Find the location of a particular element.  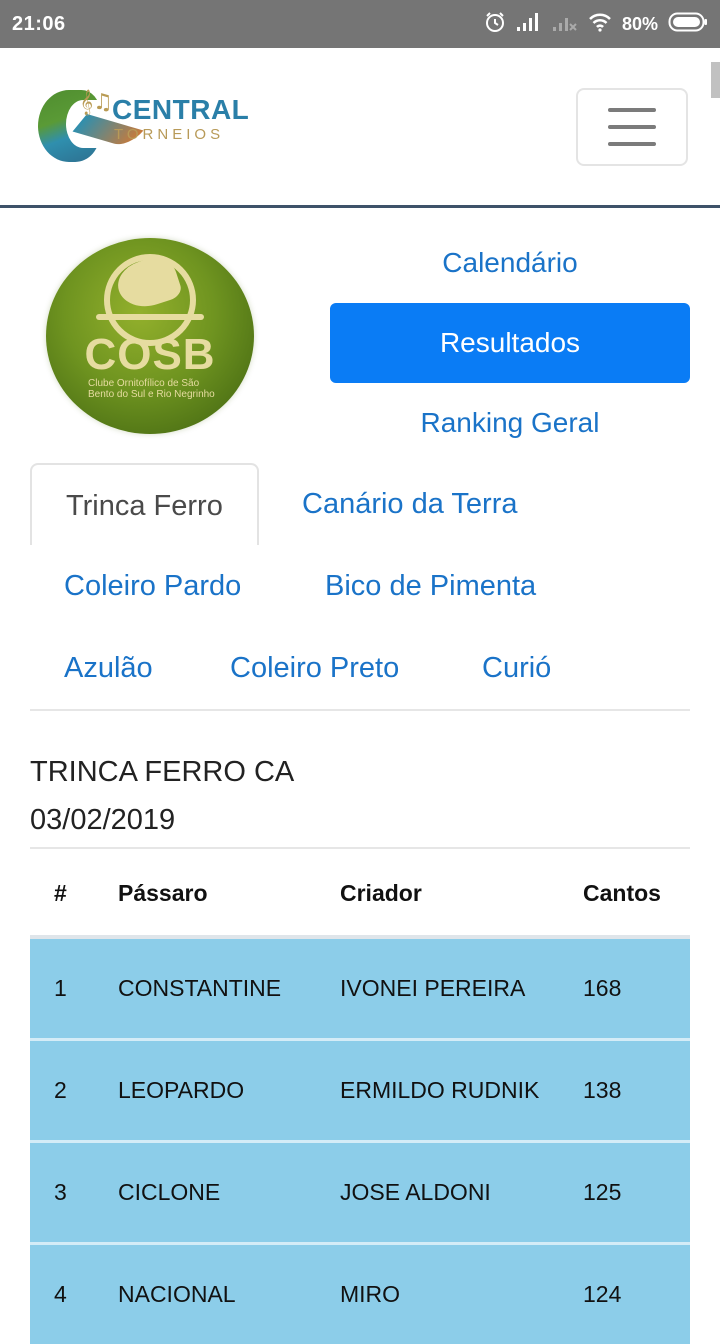

club-acronym: COSB is located at coordinates (150, 355).